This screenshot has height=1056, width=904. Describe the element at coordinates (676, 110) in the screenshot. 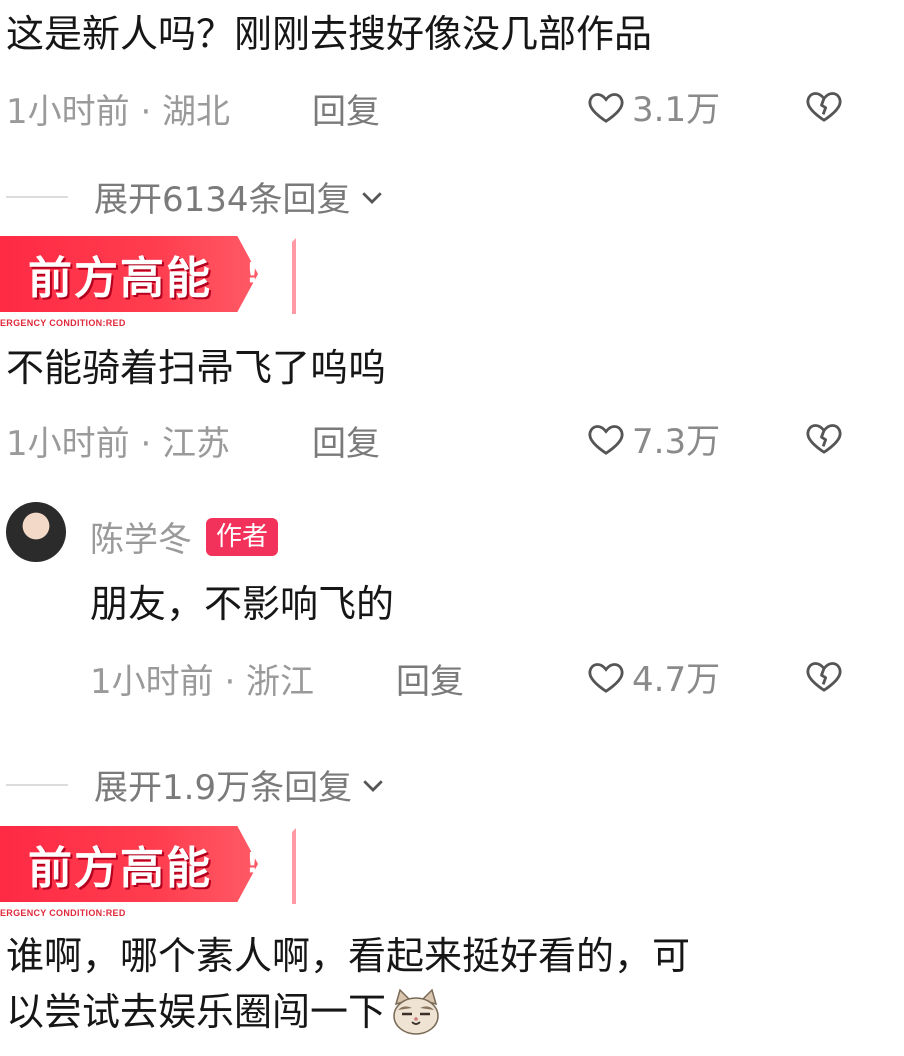

I see `like-count: 3.1万` at that location.